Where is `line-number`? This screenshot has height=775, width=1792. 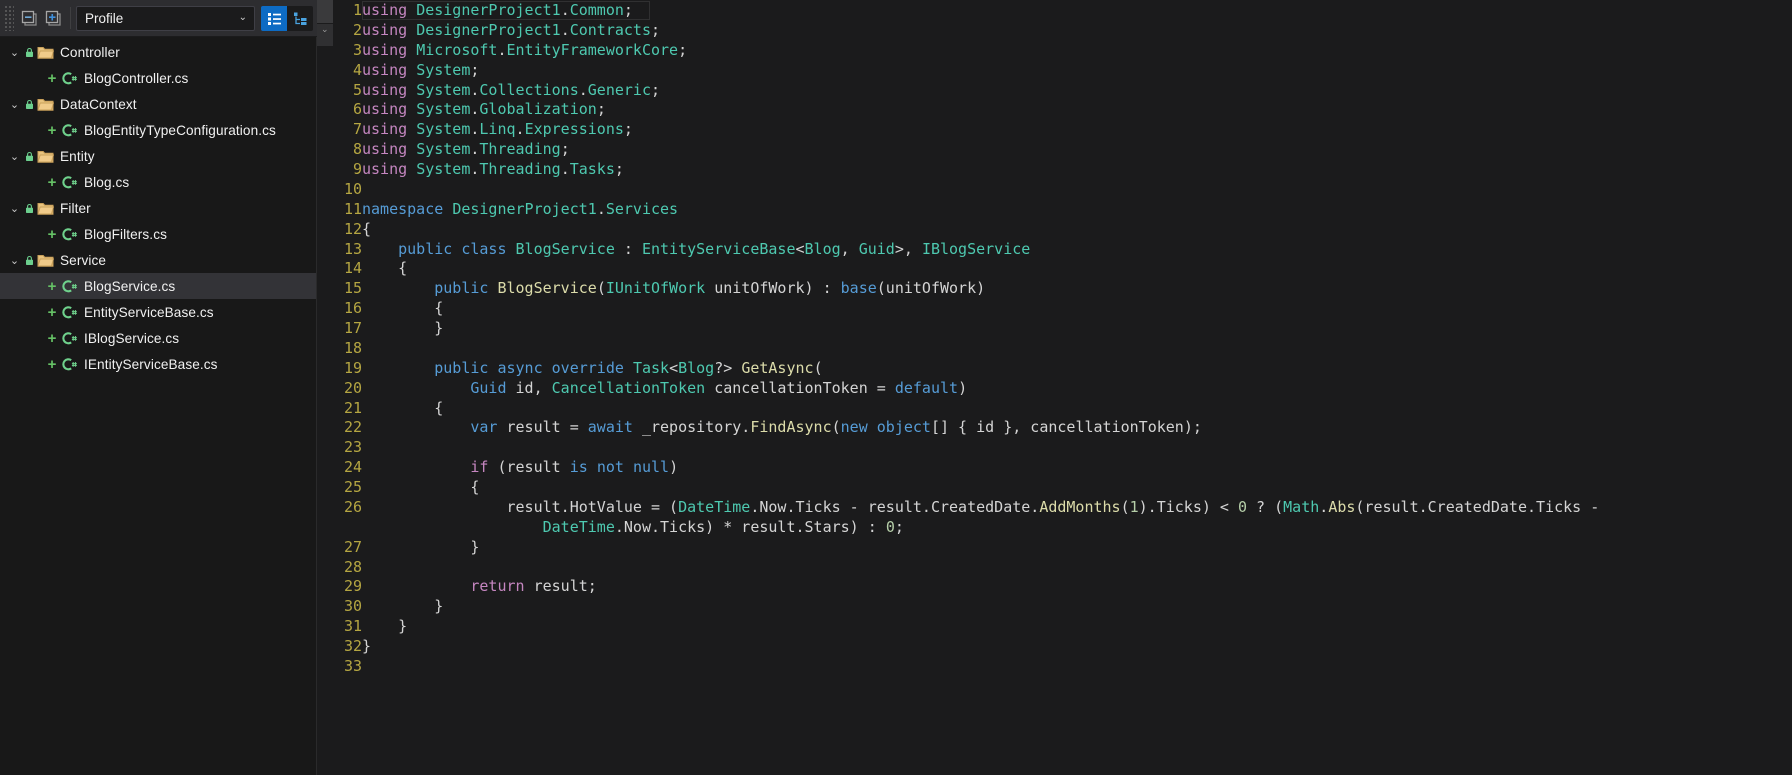
line-number is located at coordinates (348, 528).